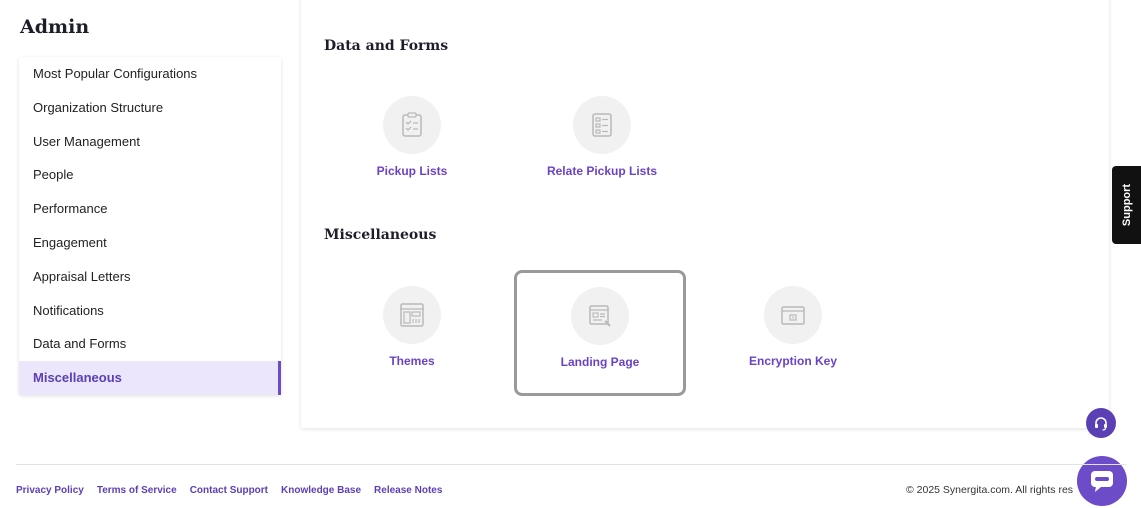 This screenshot has width=1141, height=508. I want to click on headset-icon, so click(1101, 424).